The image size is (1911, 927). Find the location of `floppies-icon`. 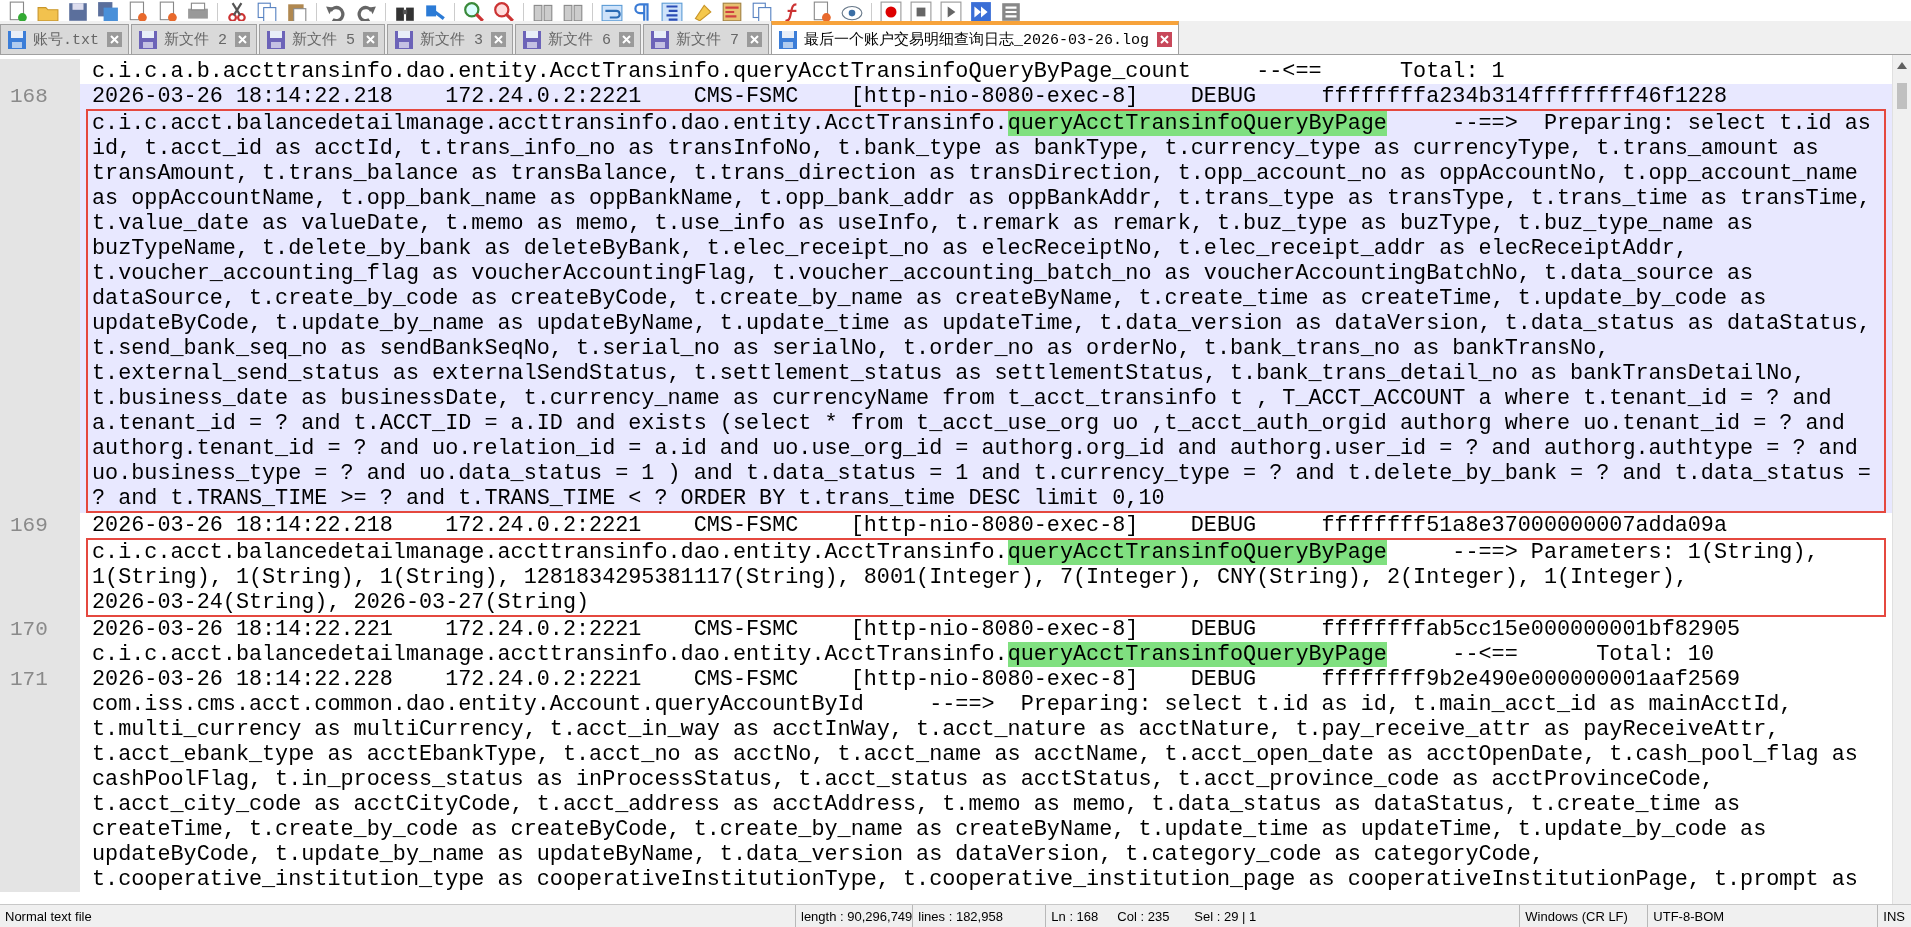

floppies-icon is located at coordinates (108, 11).